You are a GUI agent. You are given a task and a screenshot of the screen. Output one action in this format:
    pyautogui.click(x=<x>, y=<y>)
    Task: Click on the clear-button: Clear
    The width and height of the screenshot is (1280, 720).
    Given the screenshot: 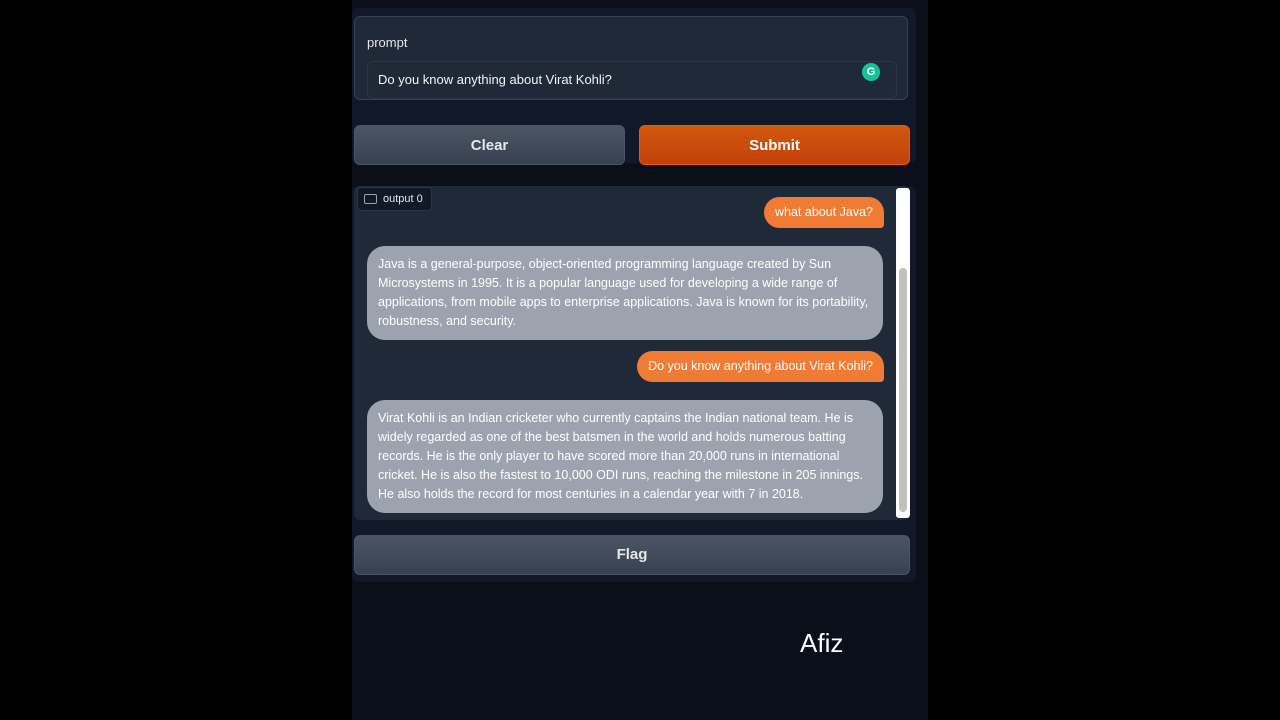 What is the action you would take?
    pyautogui.click(x=489, y=145)
    